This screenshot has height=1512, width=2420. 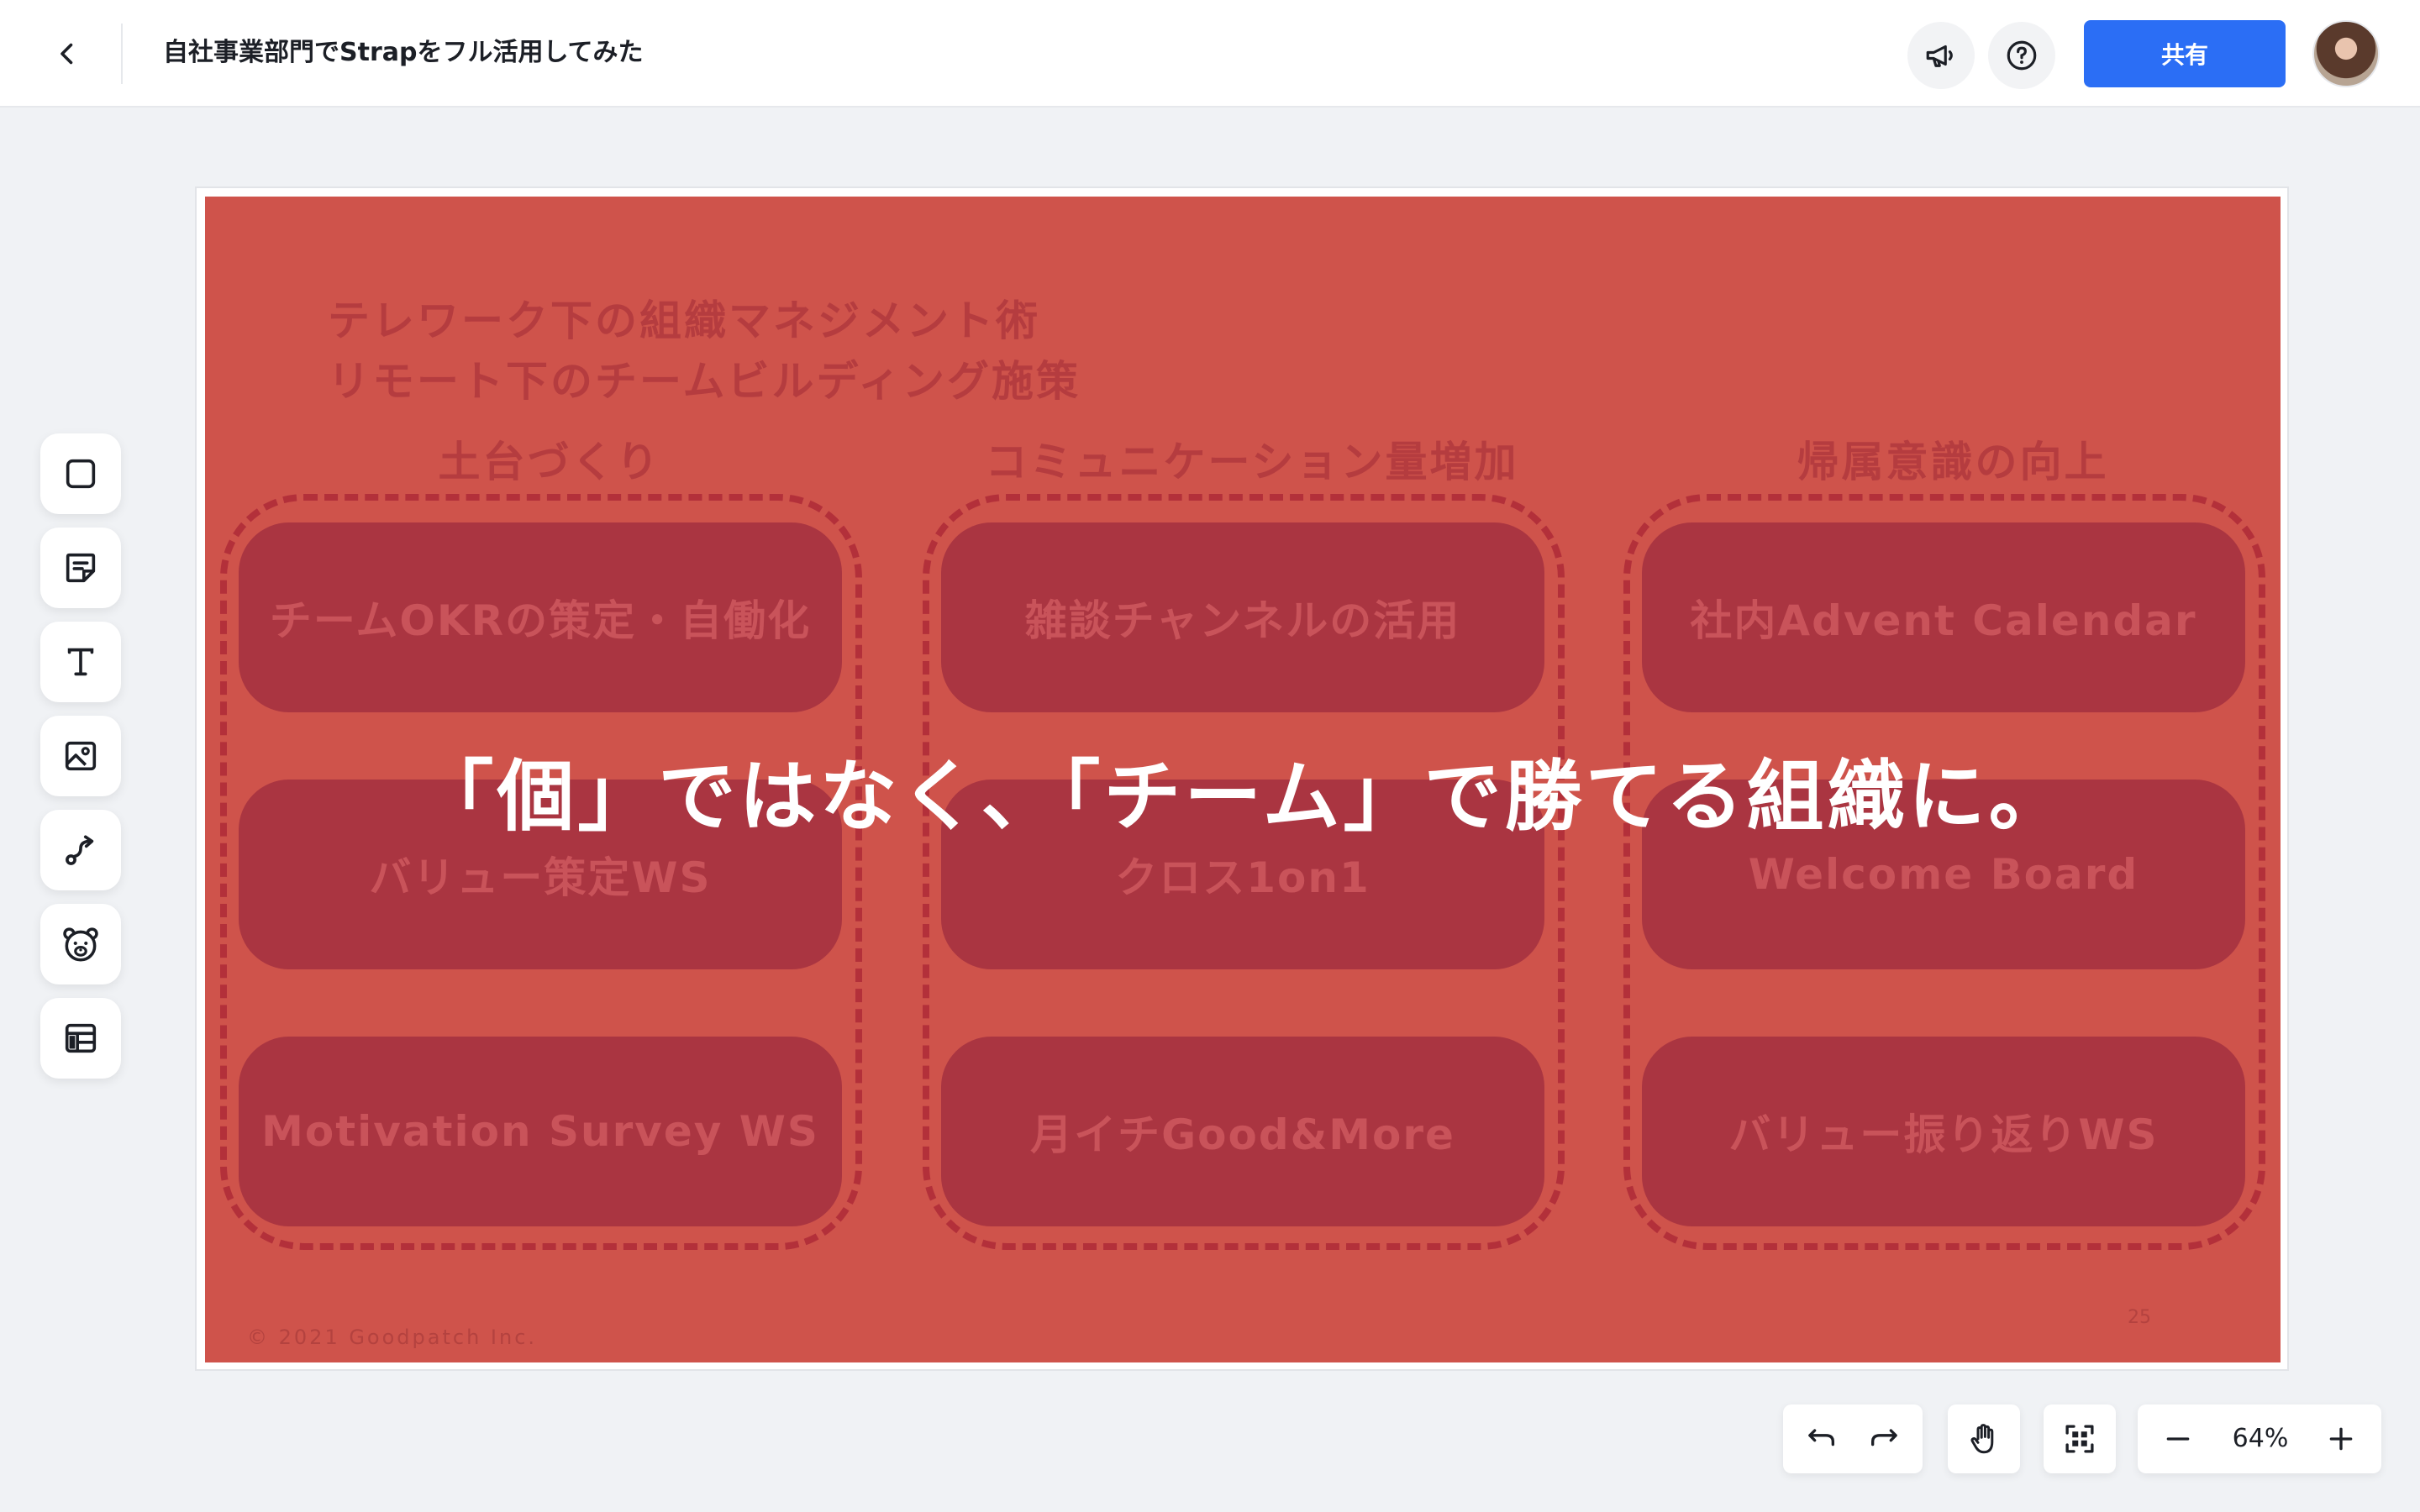 I want to click on bear-stamp-icon, so click(x=80, y=944).